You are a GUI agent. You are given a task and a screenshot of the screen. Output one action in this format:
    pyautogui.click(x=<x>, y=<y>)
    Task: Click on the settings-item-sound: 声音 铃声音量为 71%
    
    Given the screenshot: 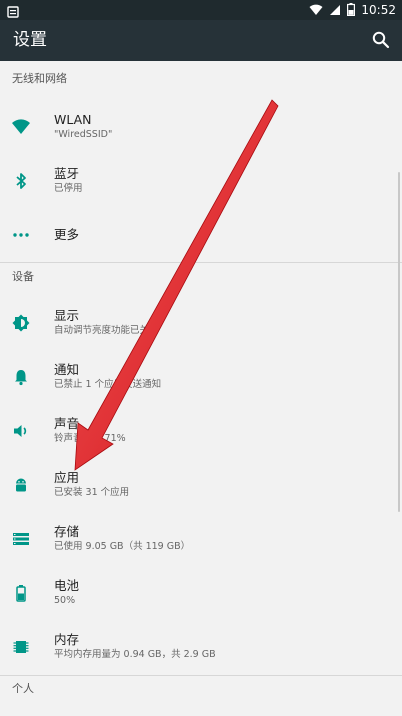 What is the action you would take?
    pyautogui.click(x=201, y=431)
    